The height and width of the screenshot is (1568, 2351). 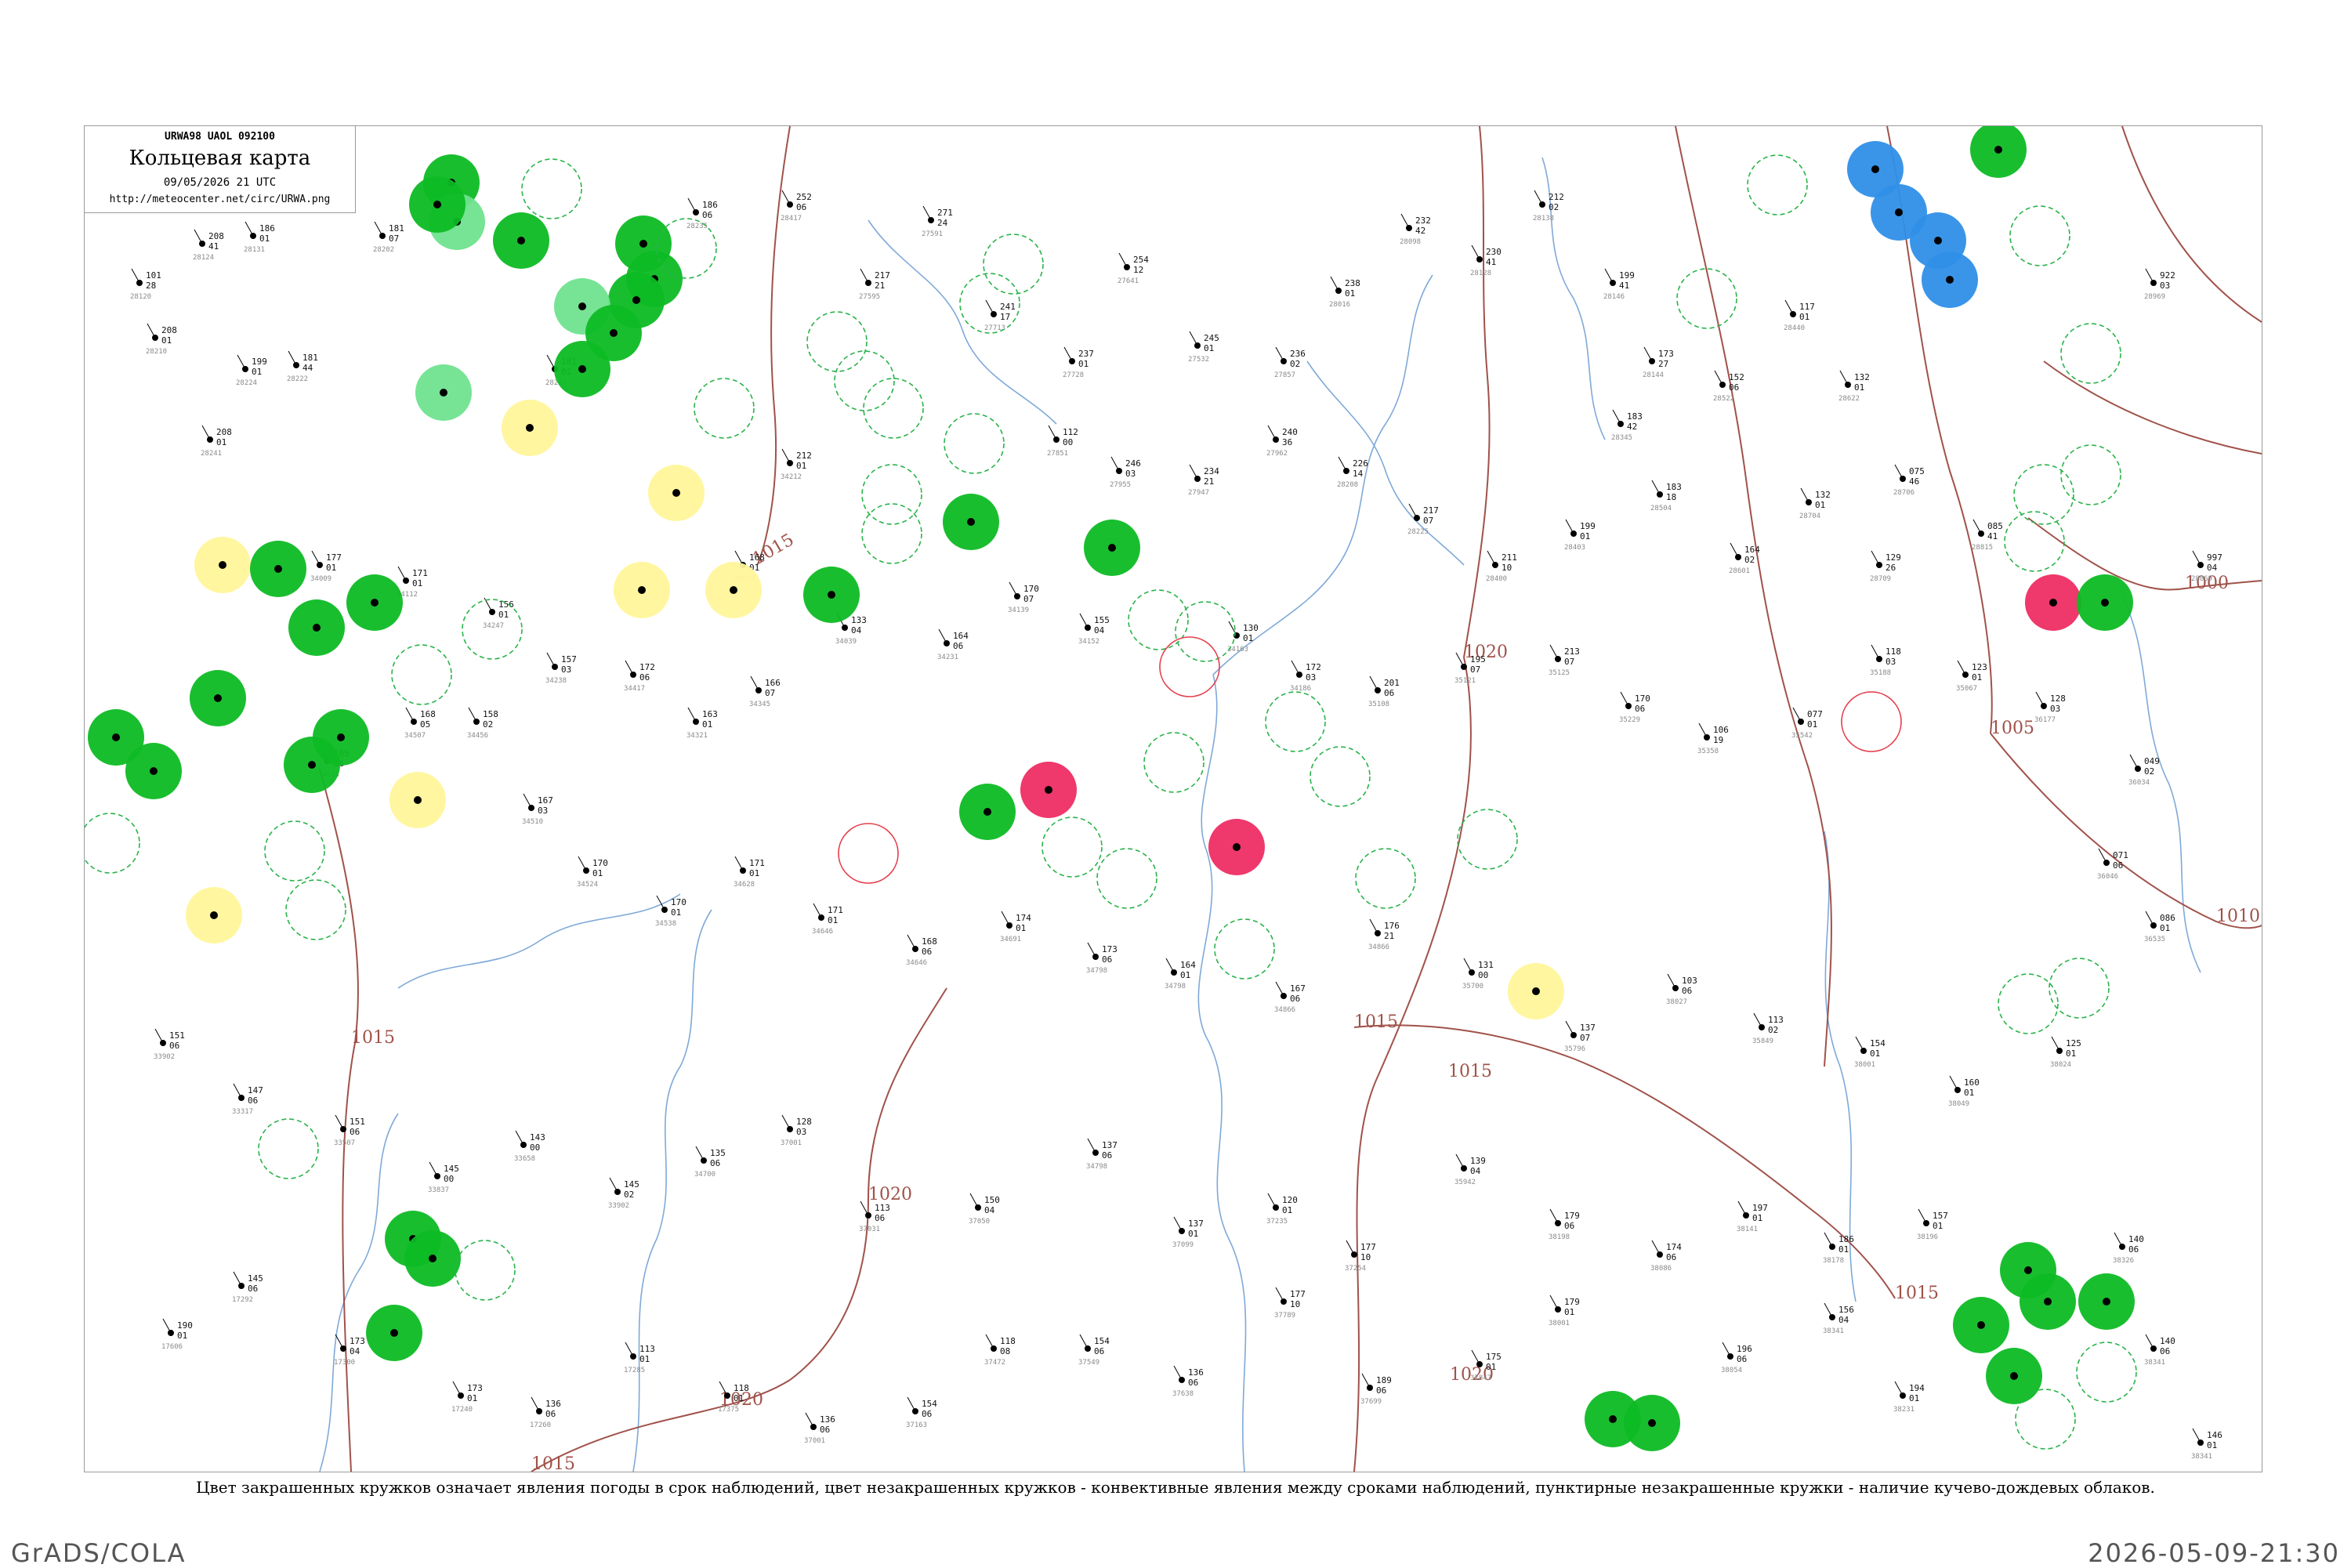 What do you see at coordinates (216, 236) in the screenshot?
I see `station-pressure: 208` at bounding box center [216, 236].